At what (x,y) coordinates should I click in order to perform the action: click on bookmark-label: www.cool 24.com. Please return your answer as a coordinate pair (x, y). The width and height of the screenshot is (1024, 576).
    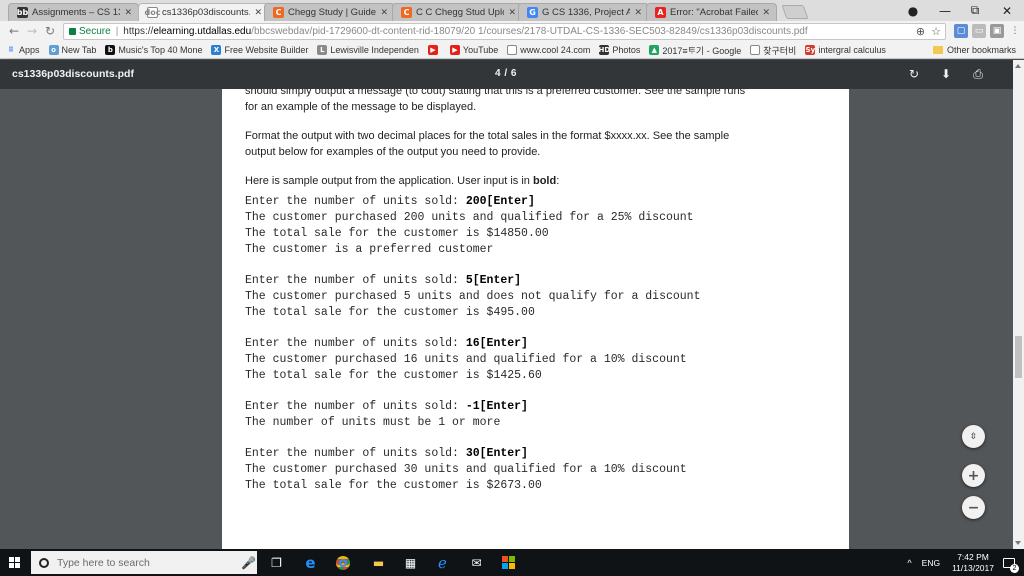
    Looking at the image, I should click on (555, 50).